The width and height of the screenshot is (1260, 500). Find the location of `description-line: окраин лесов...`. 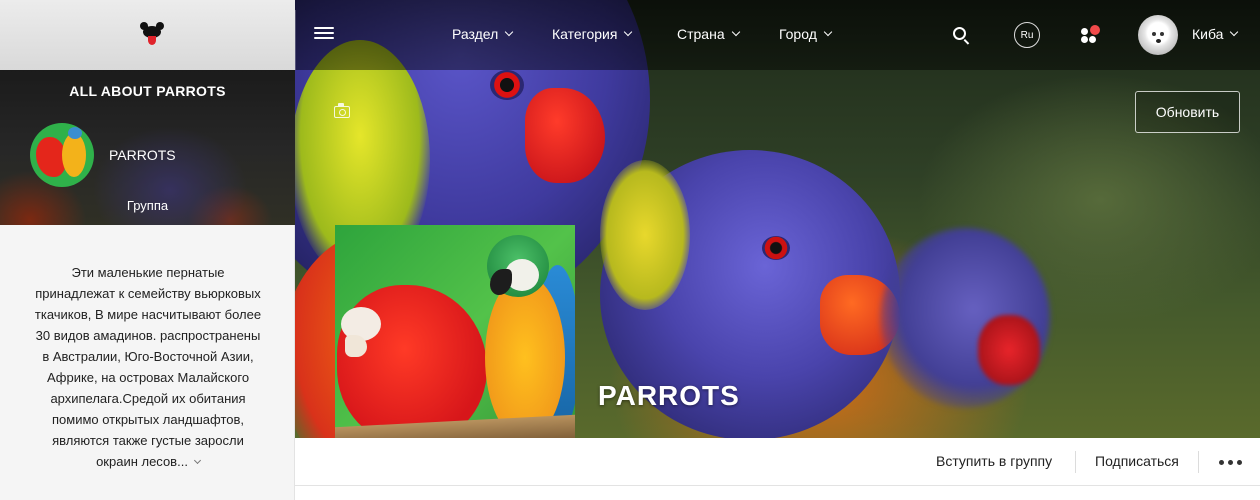

description-line: окраин лесов... is located at coordinates (142, 461).